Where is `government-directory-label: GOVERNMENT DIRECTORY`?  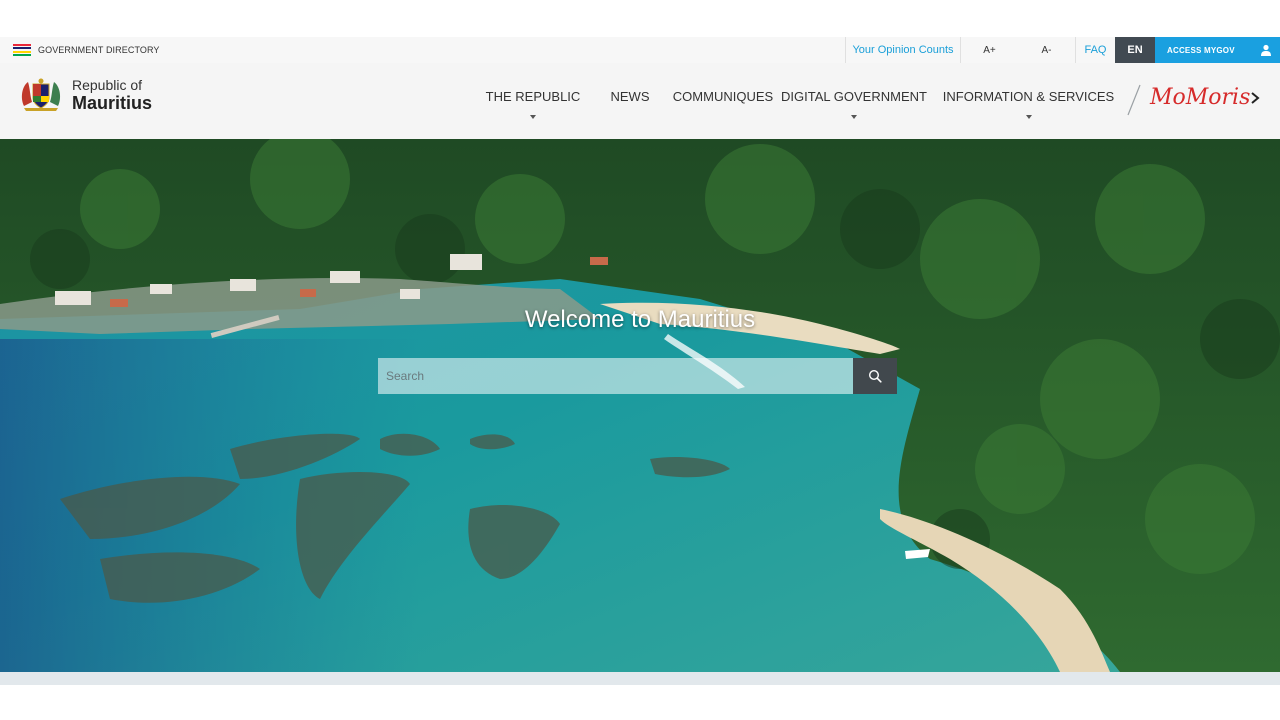 government-directory-label: GOVERNMENT DIRECTORY is located at coordinates (99, 50).